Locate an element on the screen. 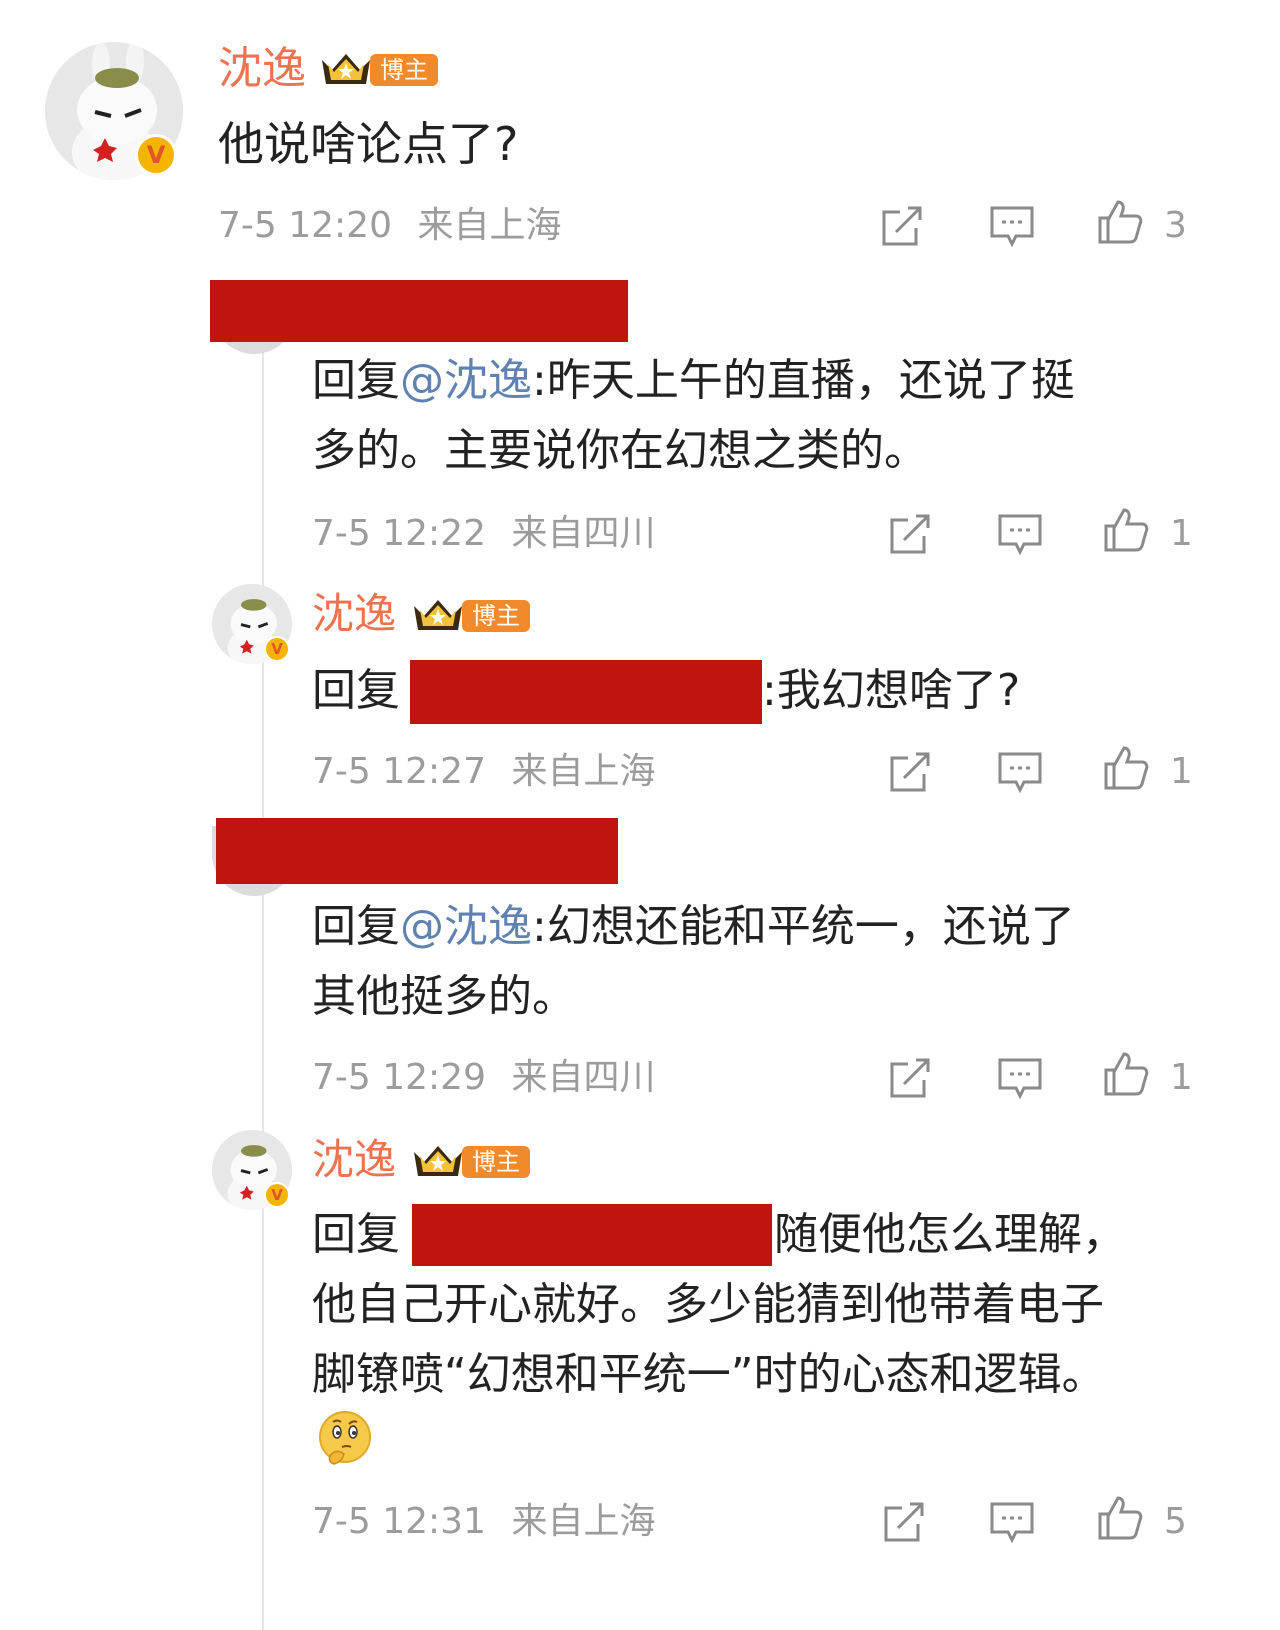 Image resolution: width=1280 pixels, height=1630 pixels. like-count: 3 is located at coordinates (1175, 225).